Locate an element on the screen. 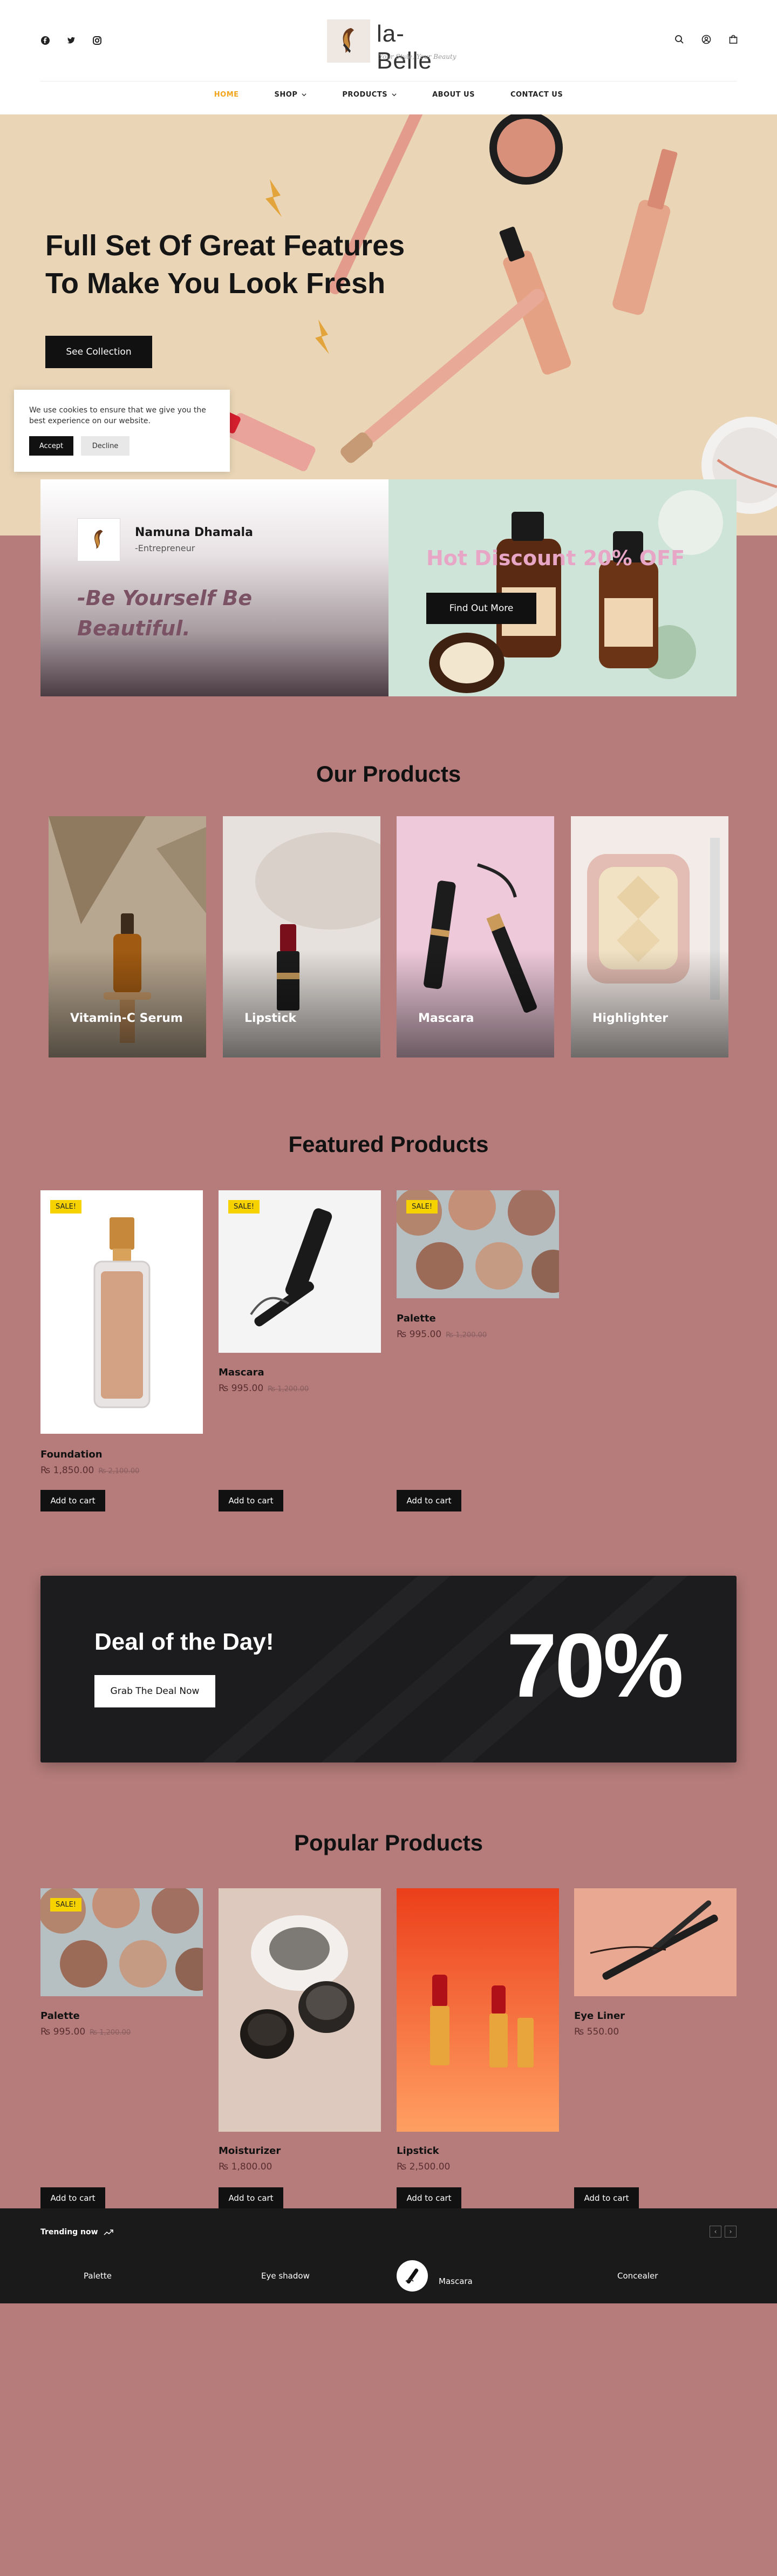  logo-mark-icon is located at coordinates (348, 41).